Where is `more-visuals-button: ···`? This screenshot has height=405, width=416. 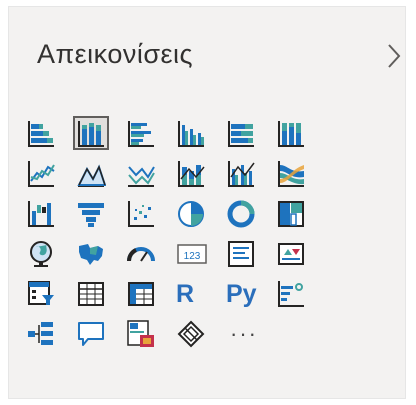 more-visuals-button: ··· is located at coordinates (251, 334).